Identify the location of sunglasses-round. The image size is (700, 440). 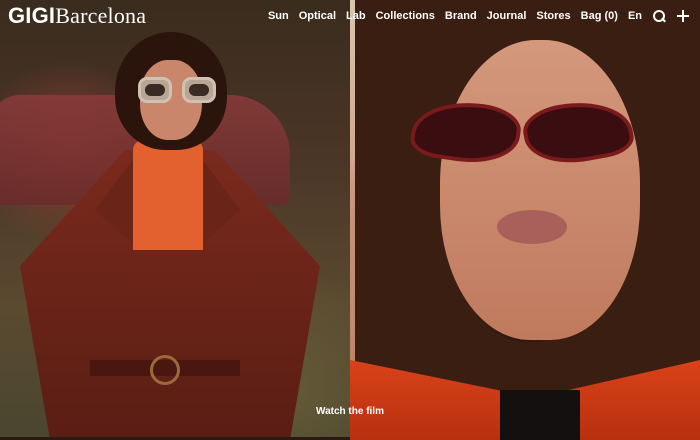
(178, 91).